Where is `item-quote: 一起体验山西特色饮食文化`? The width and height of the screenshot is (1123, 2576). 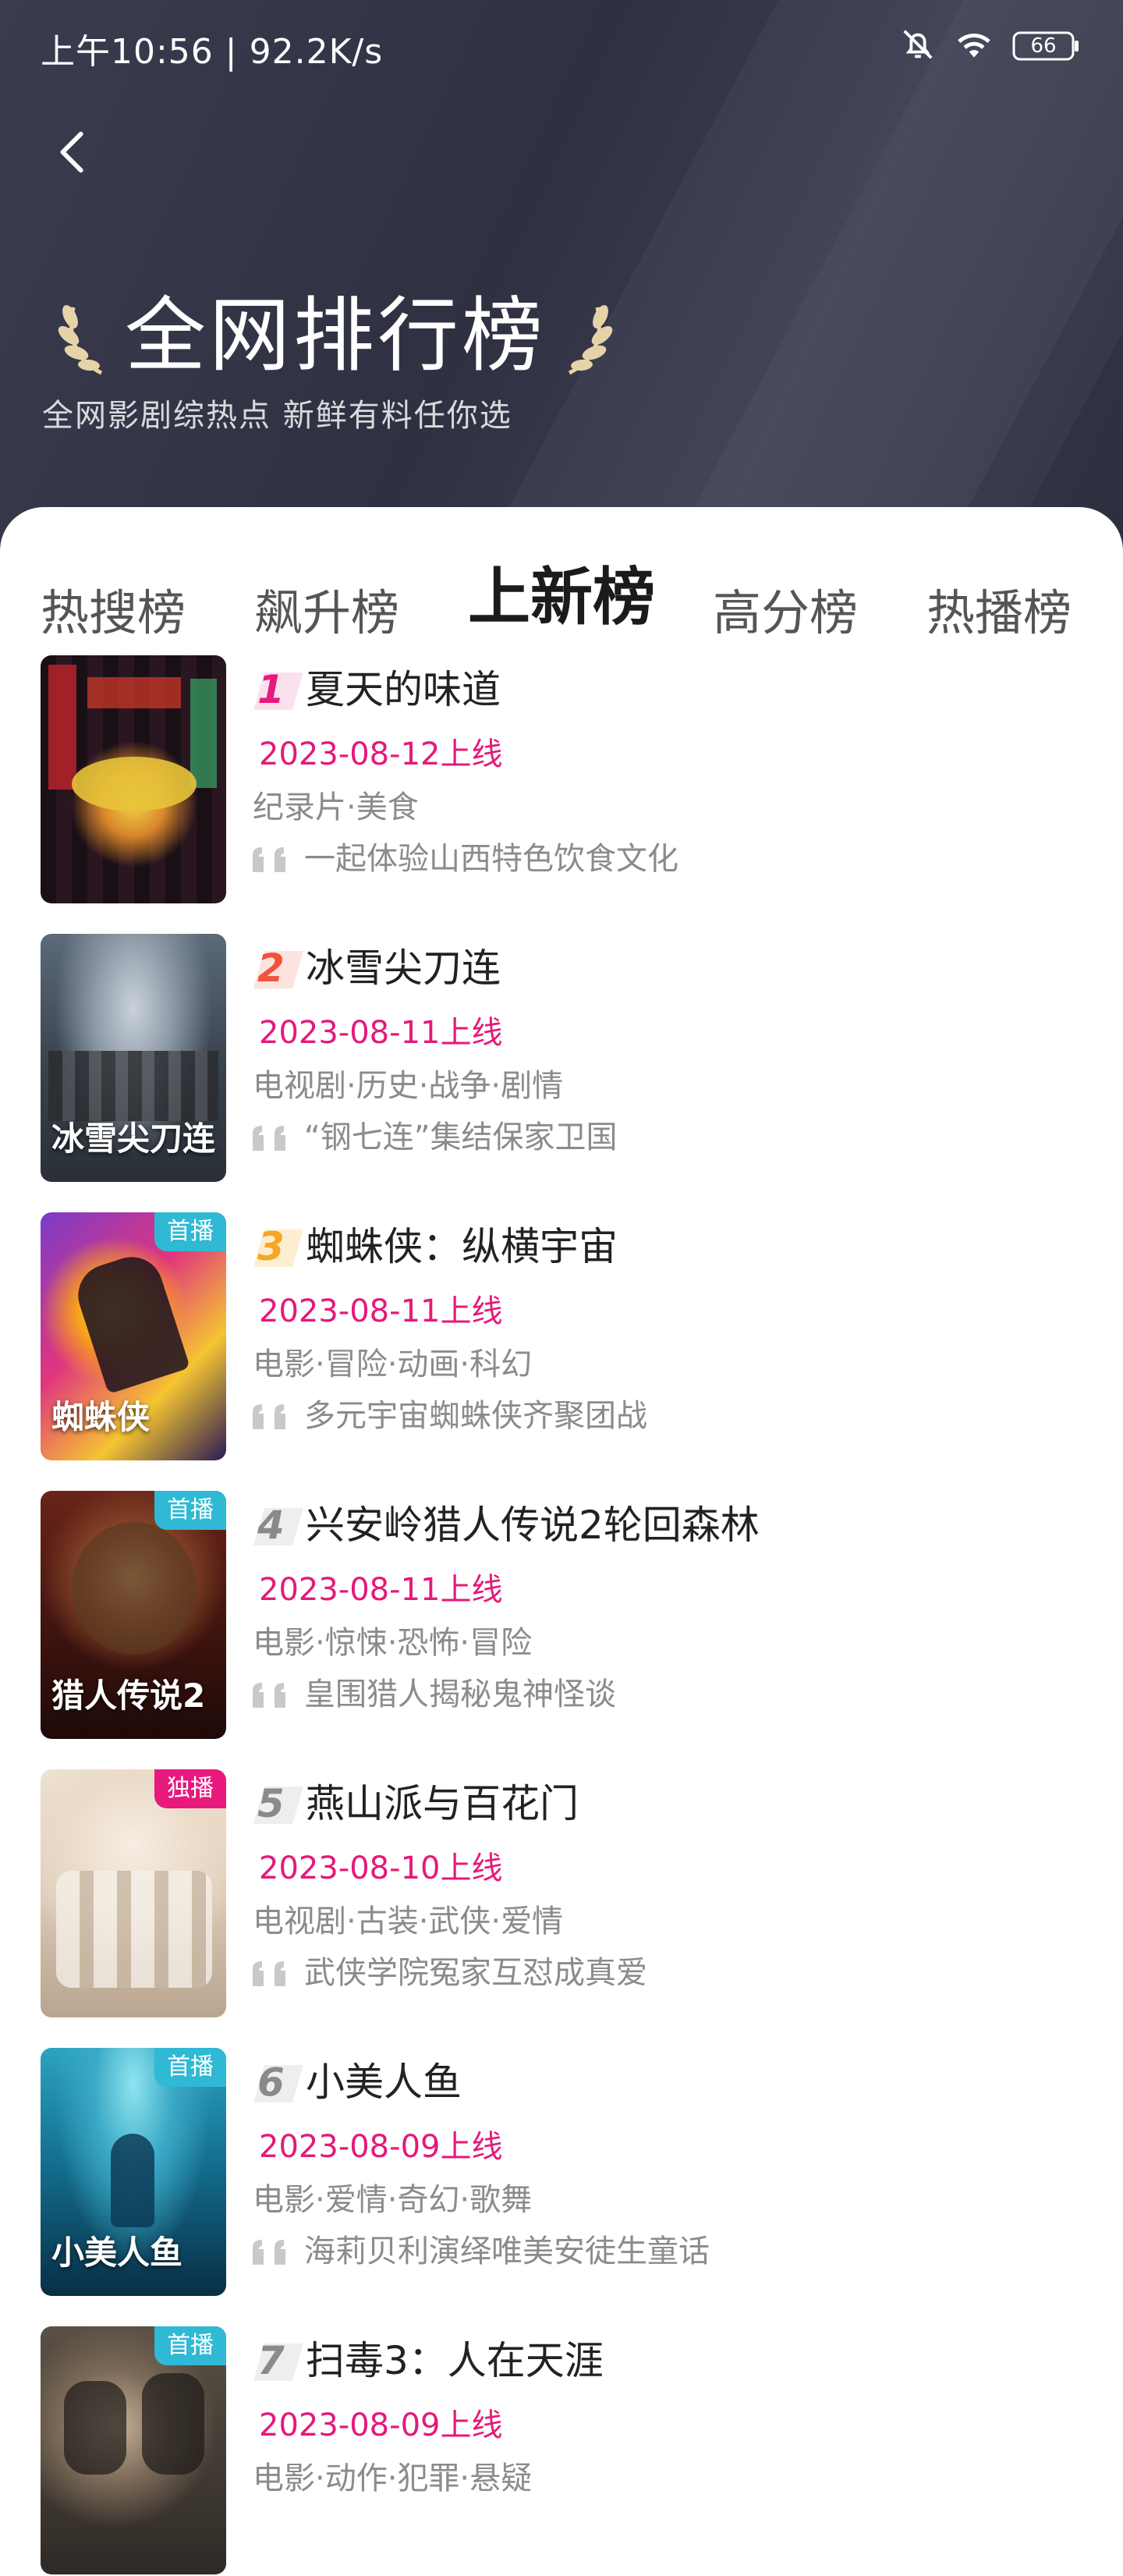 item-quote: 一起体验山西特色饮食文化 is located at coordinates (491, 859).